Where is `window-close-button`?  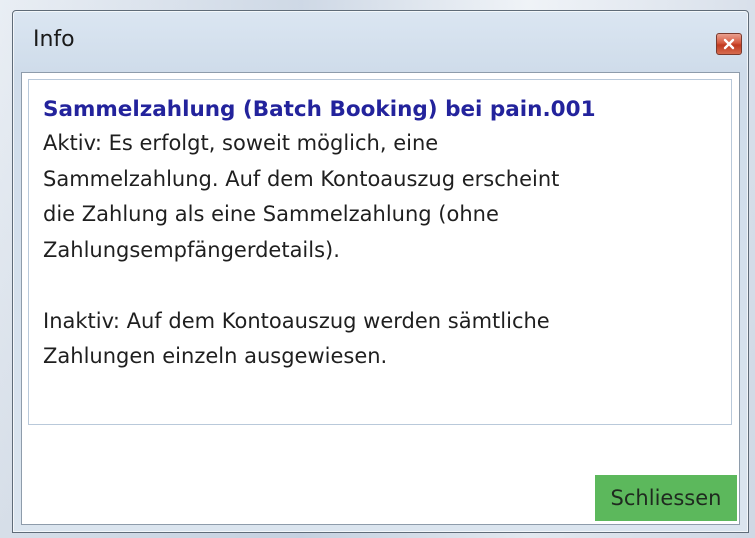 window-close-button is located at coordinates (729, 44).